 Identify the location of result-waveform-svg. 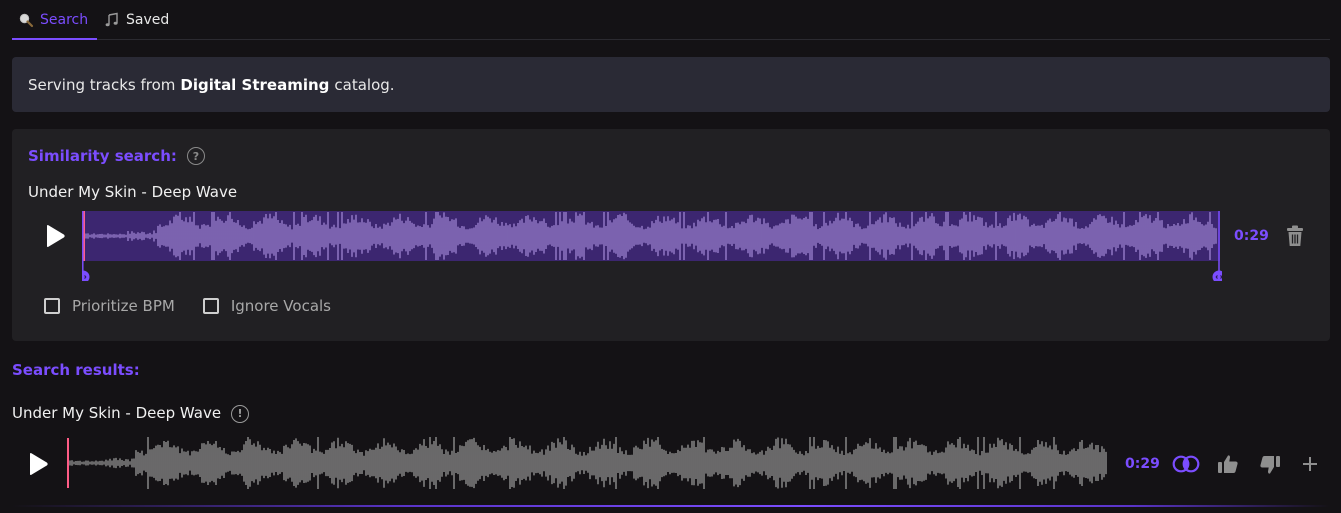
(588, 463).